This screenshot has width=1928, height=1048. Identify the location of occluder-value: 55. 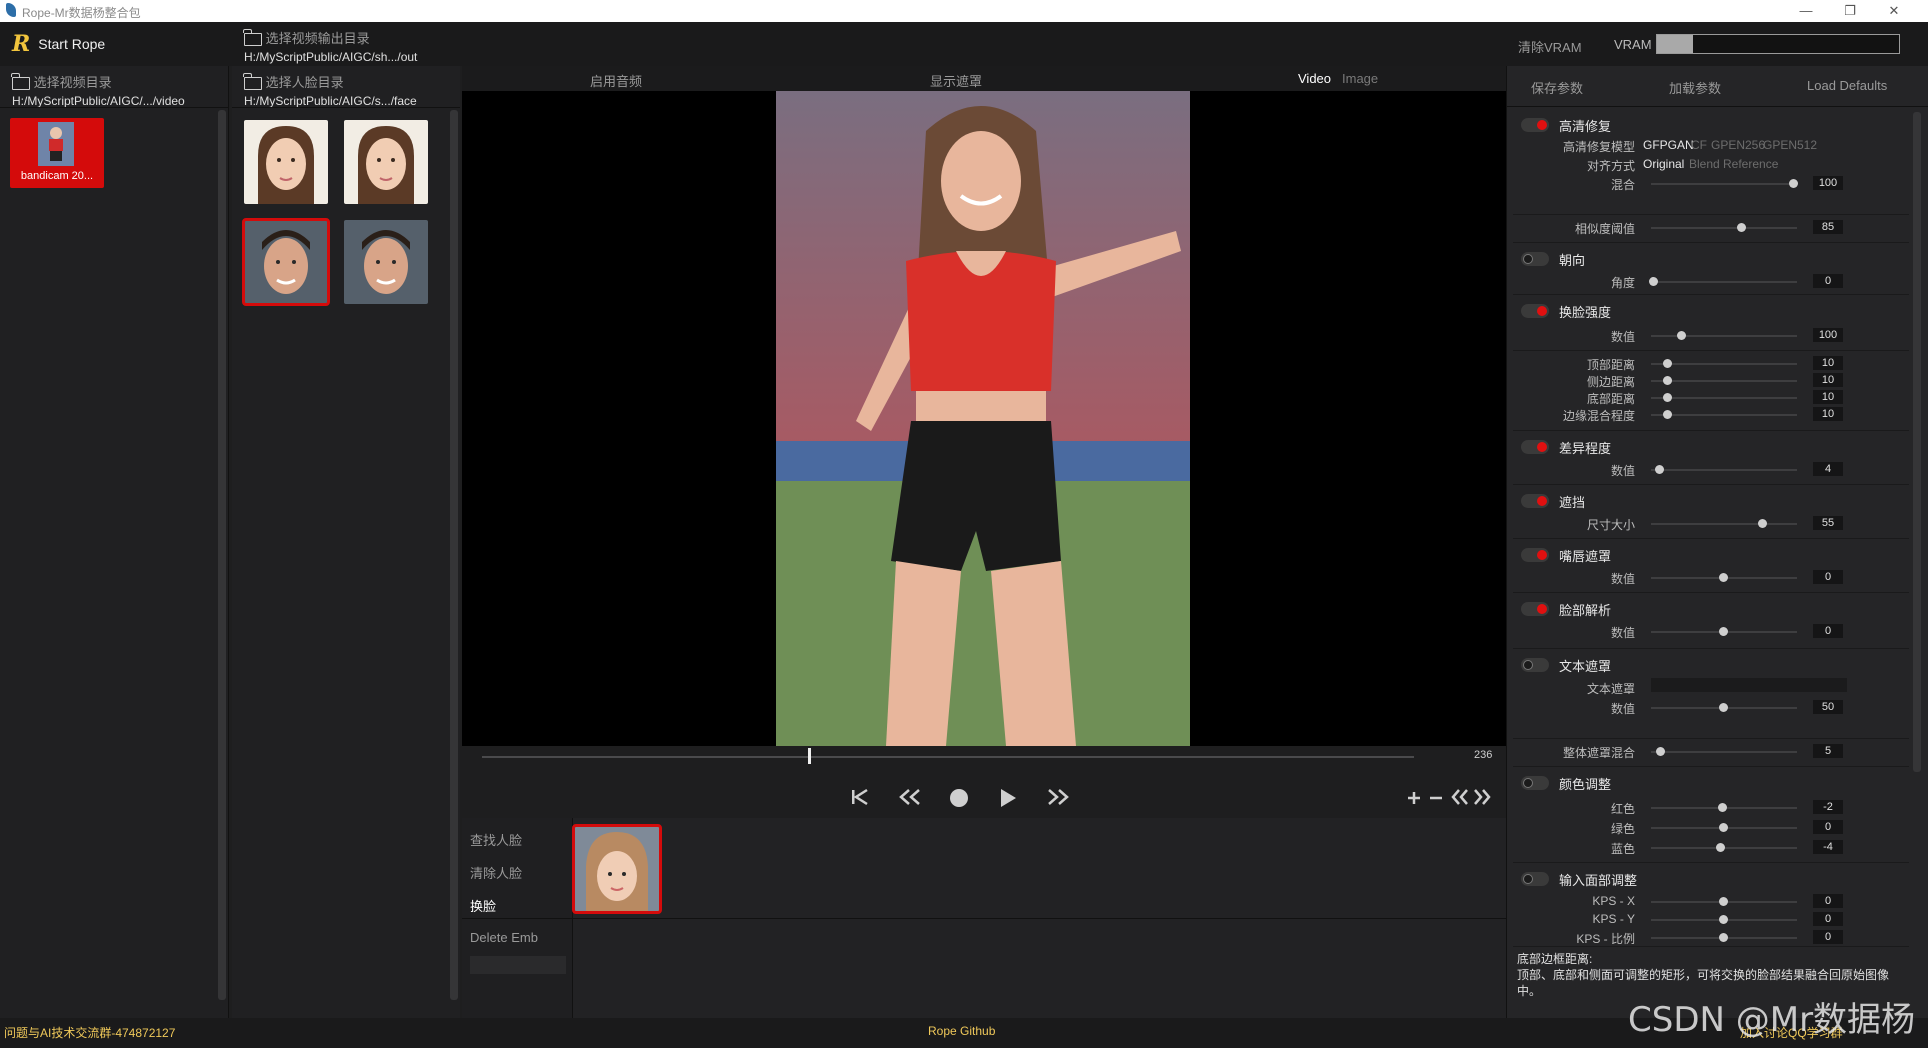
(1828, 523).